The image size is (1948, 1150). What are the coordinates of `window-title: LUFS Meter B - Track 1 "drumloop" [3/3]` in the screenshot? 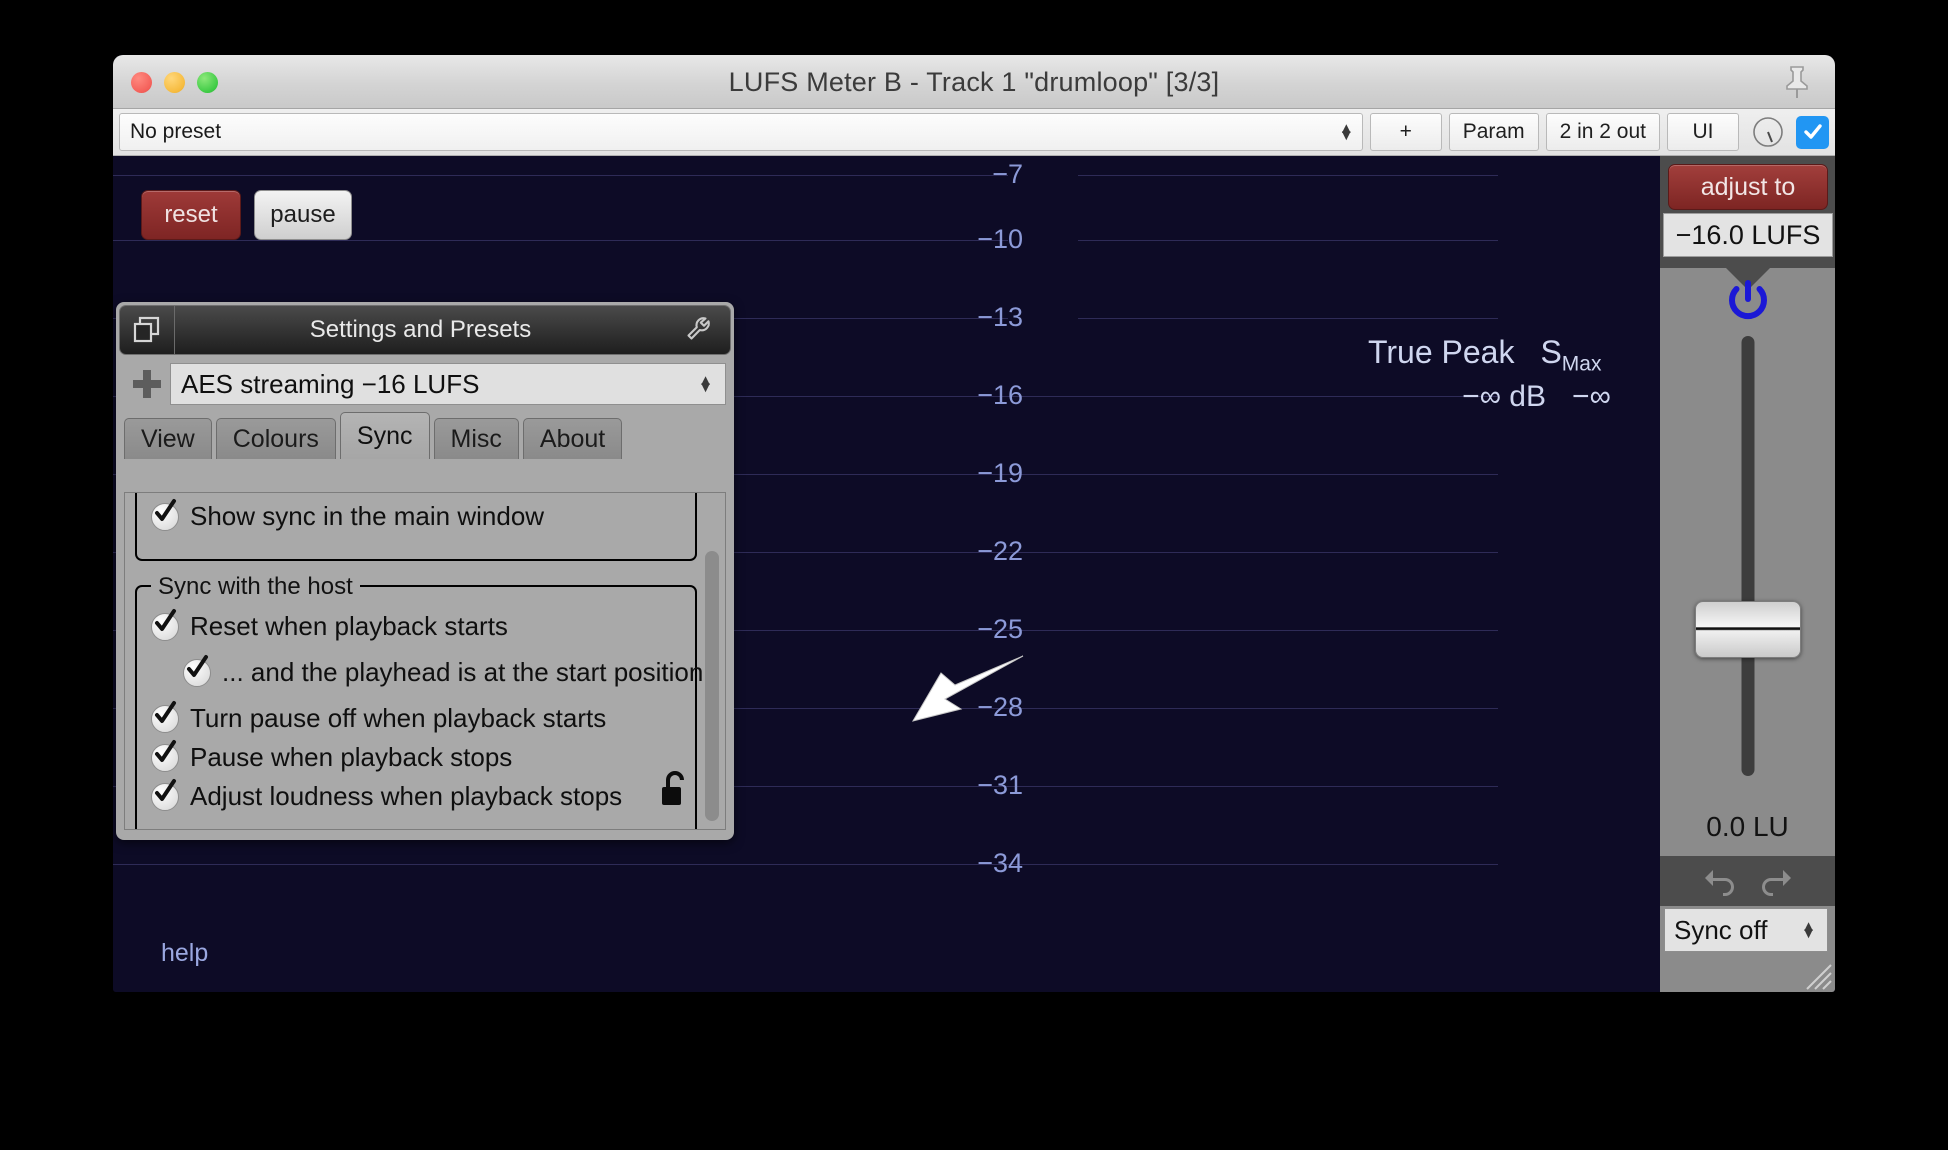 It's located at (974, 82).